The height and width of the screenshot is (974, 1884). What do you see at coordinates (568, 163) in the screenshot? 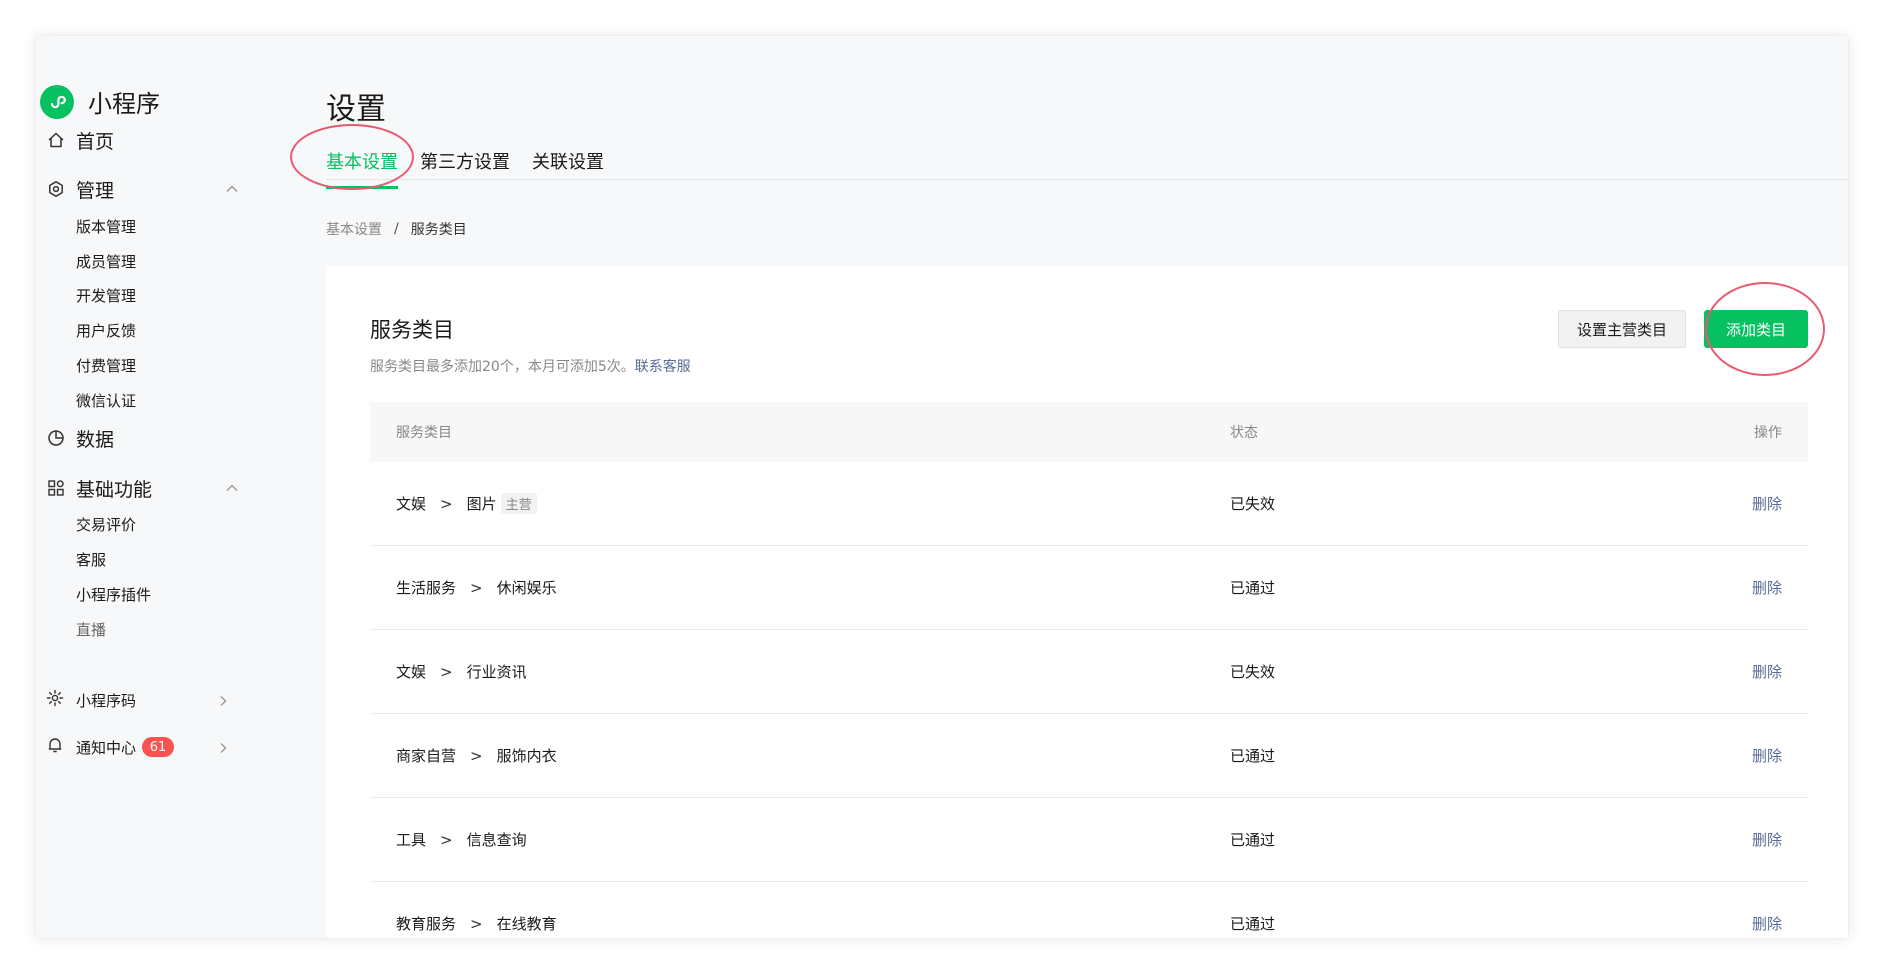
I see `tab-linked-settings: 关联设置` at bounding box center [568, 163].